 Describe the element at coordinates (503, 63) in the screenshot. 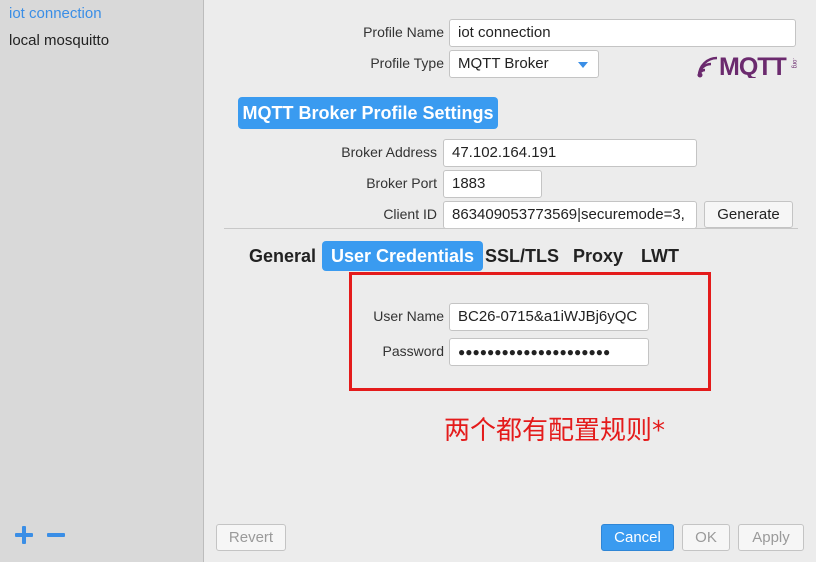

I see `profile-type-value: MQTT Broker` at that location.